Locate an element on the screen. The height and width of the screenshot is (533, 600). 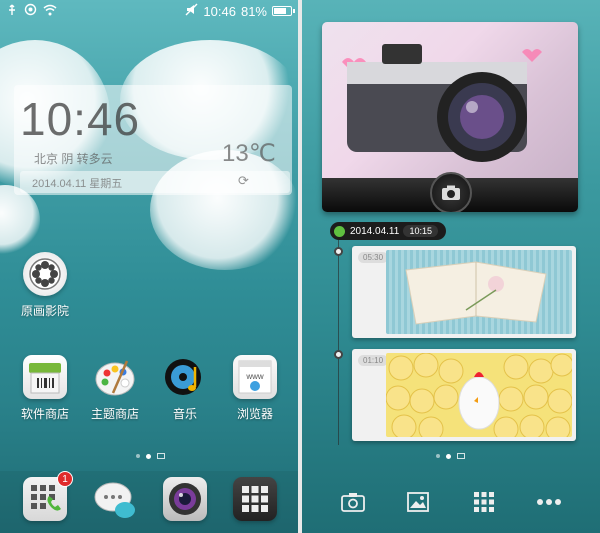
wifi-icon is located at coordinates (50, 11).